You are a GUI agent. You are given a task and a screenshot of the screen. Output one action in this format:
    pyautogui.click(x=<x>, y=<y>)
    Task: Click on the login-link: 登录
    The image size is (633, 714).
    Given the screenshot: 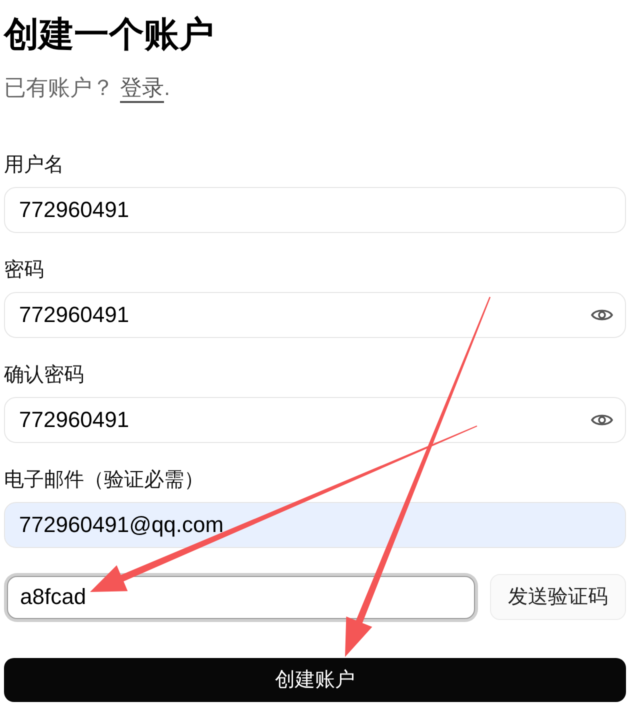 What is the action you would take?
    pyautogui.click(x=142, y=87)
    